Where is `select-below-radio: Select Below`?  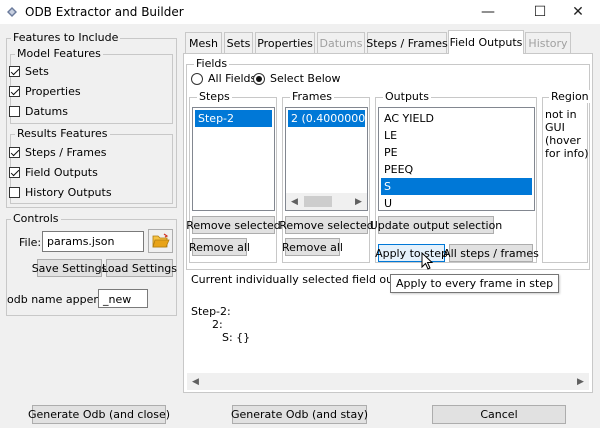 select-below-radio: Select Below is located at coordinates (297, 78).